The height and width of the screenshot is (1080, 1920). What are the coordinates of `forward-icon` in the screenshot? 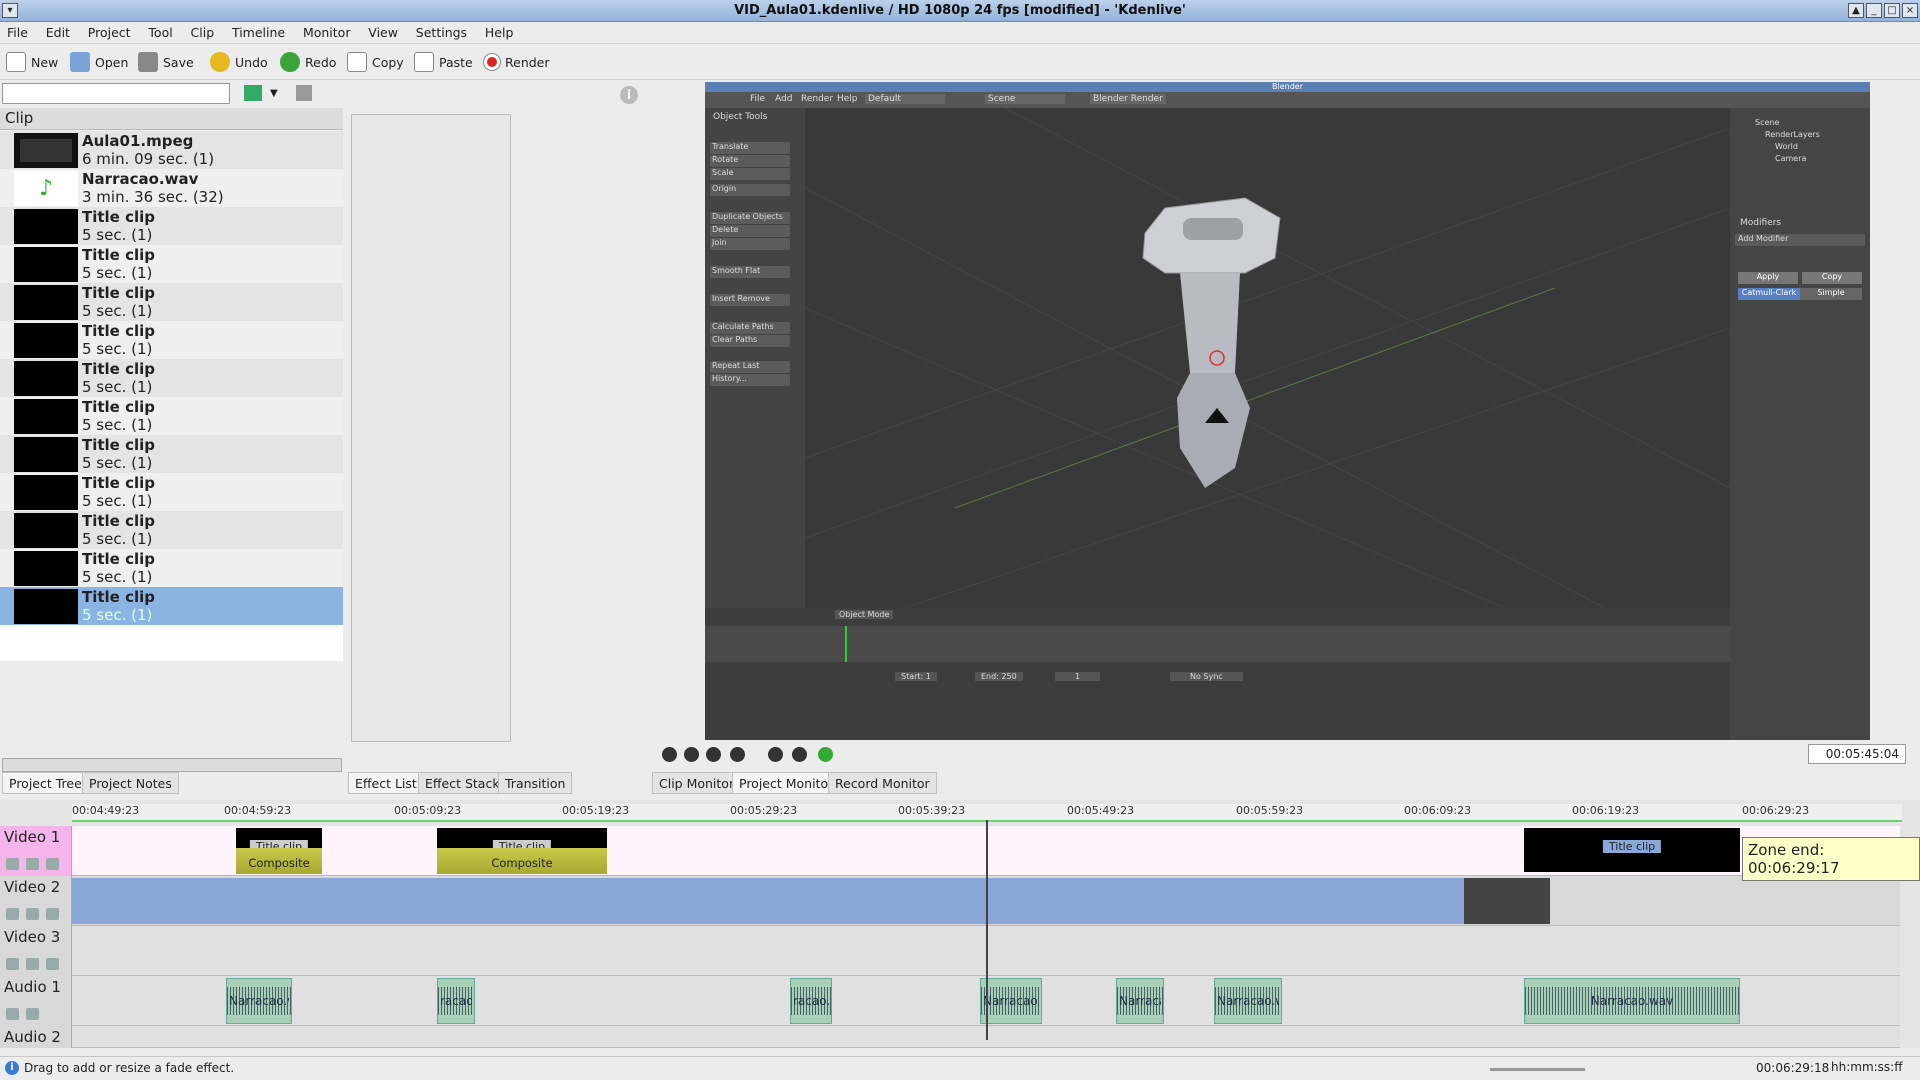 It's located at (775, 754).